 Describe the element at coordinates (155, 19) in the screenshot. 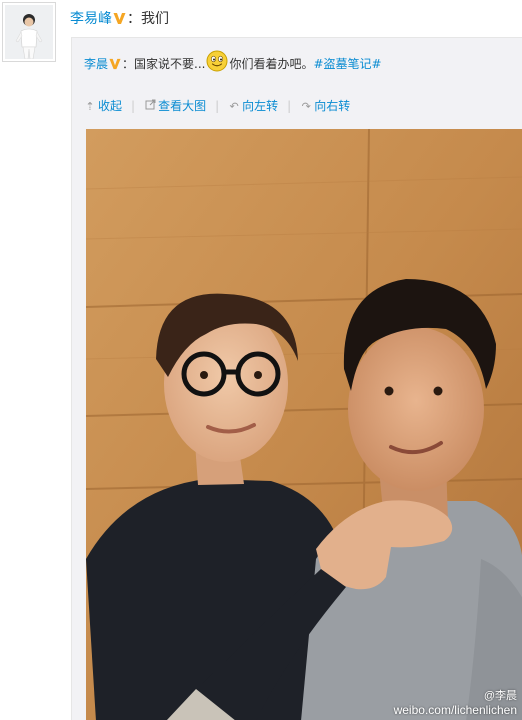

I see `post-text: 我们` at that location.